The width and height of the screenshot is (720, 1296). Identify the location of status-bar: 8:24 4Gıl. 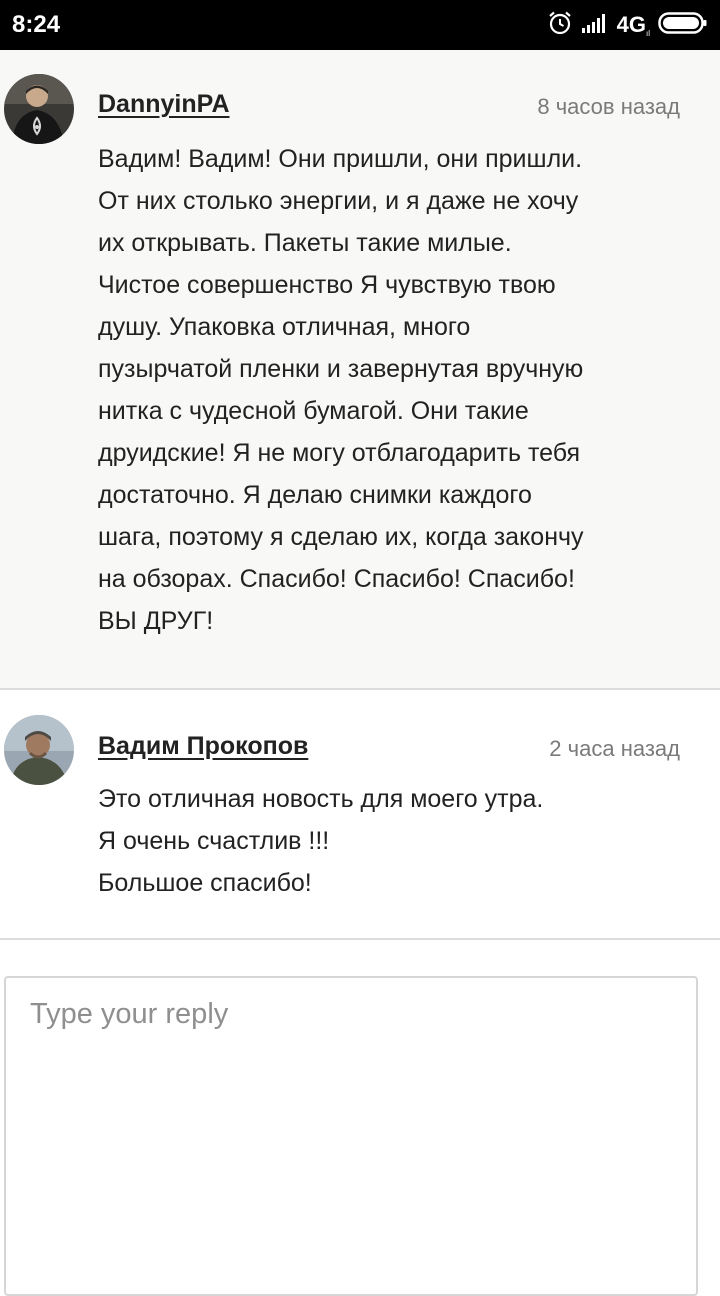
(360, 25).